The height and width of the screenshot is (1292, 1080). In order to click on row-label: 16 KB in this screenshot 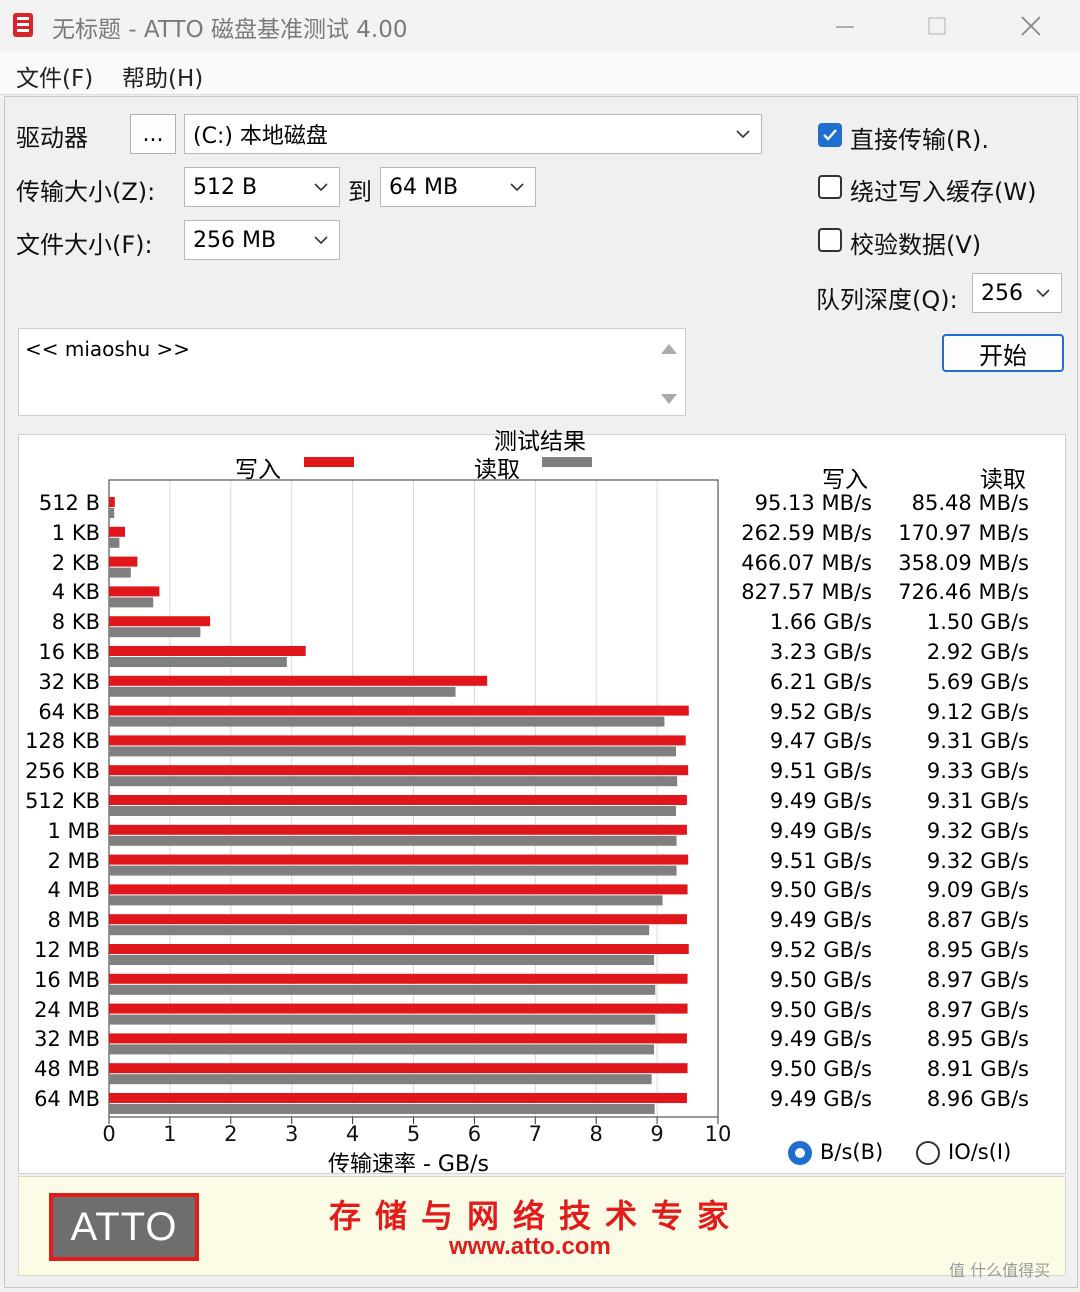, I will do `click(69, 652)`.